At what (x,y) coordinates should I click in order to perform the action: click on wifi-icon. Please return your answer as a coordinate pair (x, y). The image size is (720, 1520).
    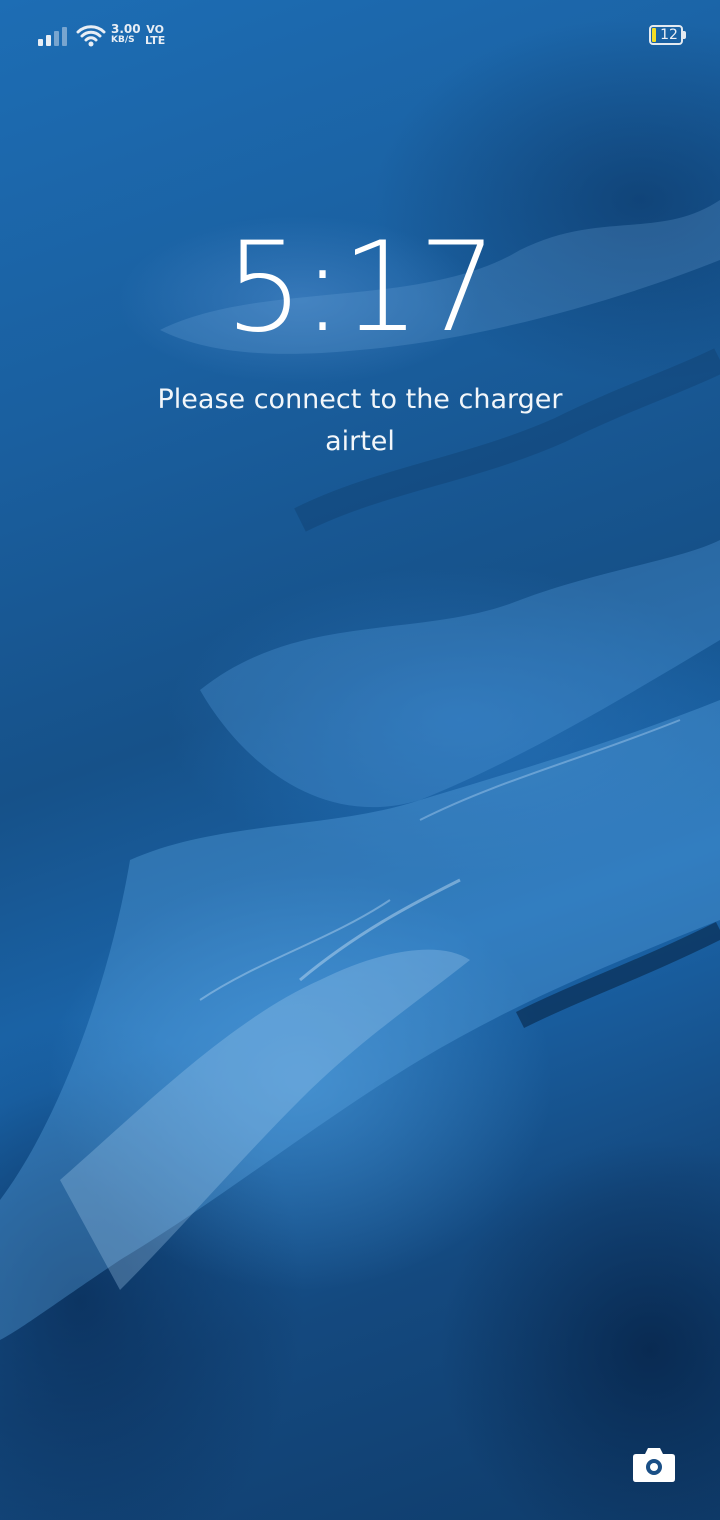
    Looking at the image, I should click on (91, 36).